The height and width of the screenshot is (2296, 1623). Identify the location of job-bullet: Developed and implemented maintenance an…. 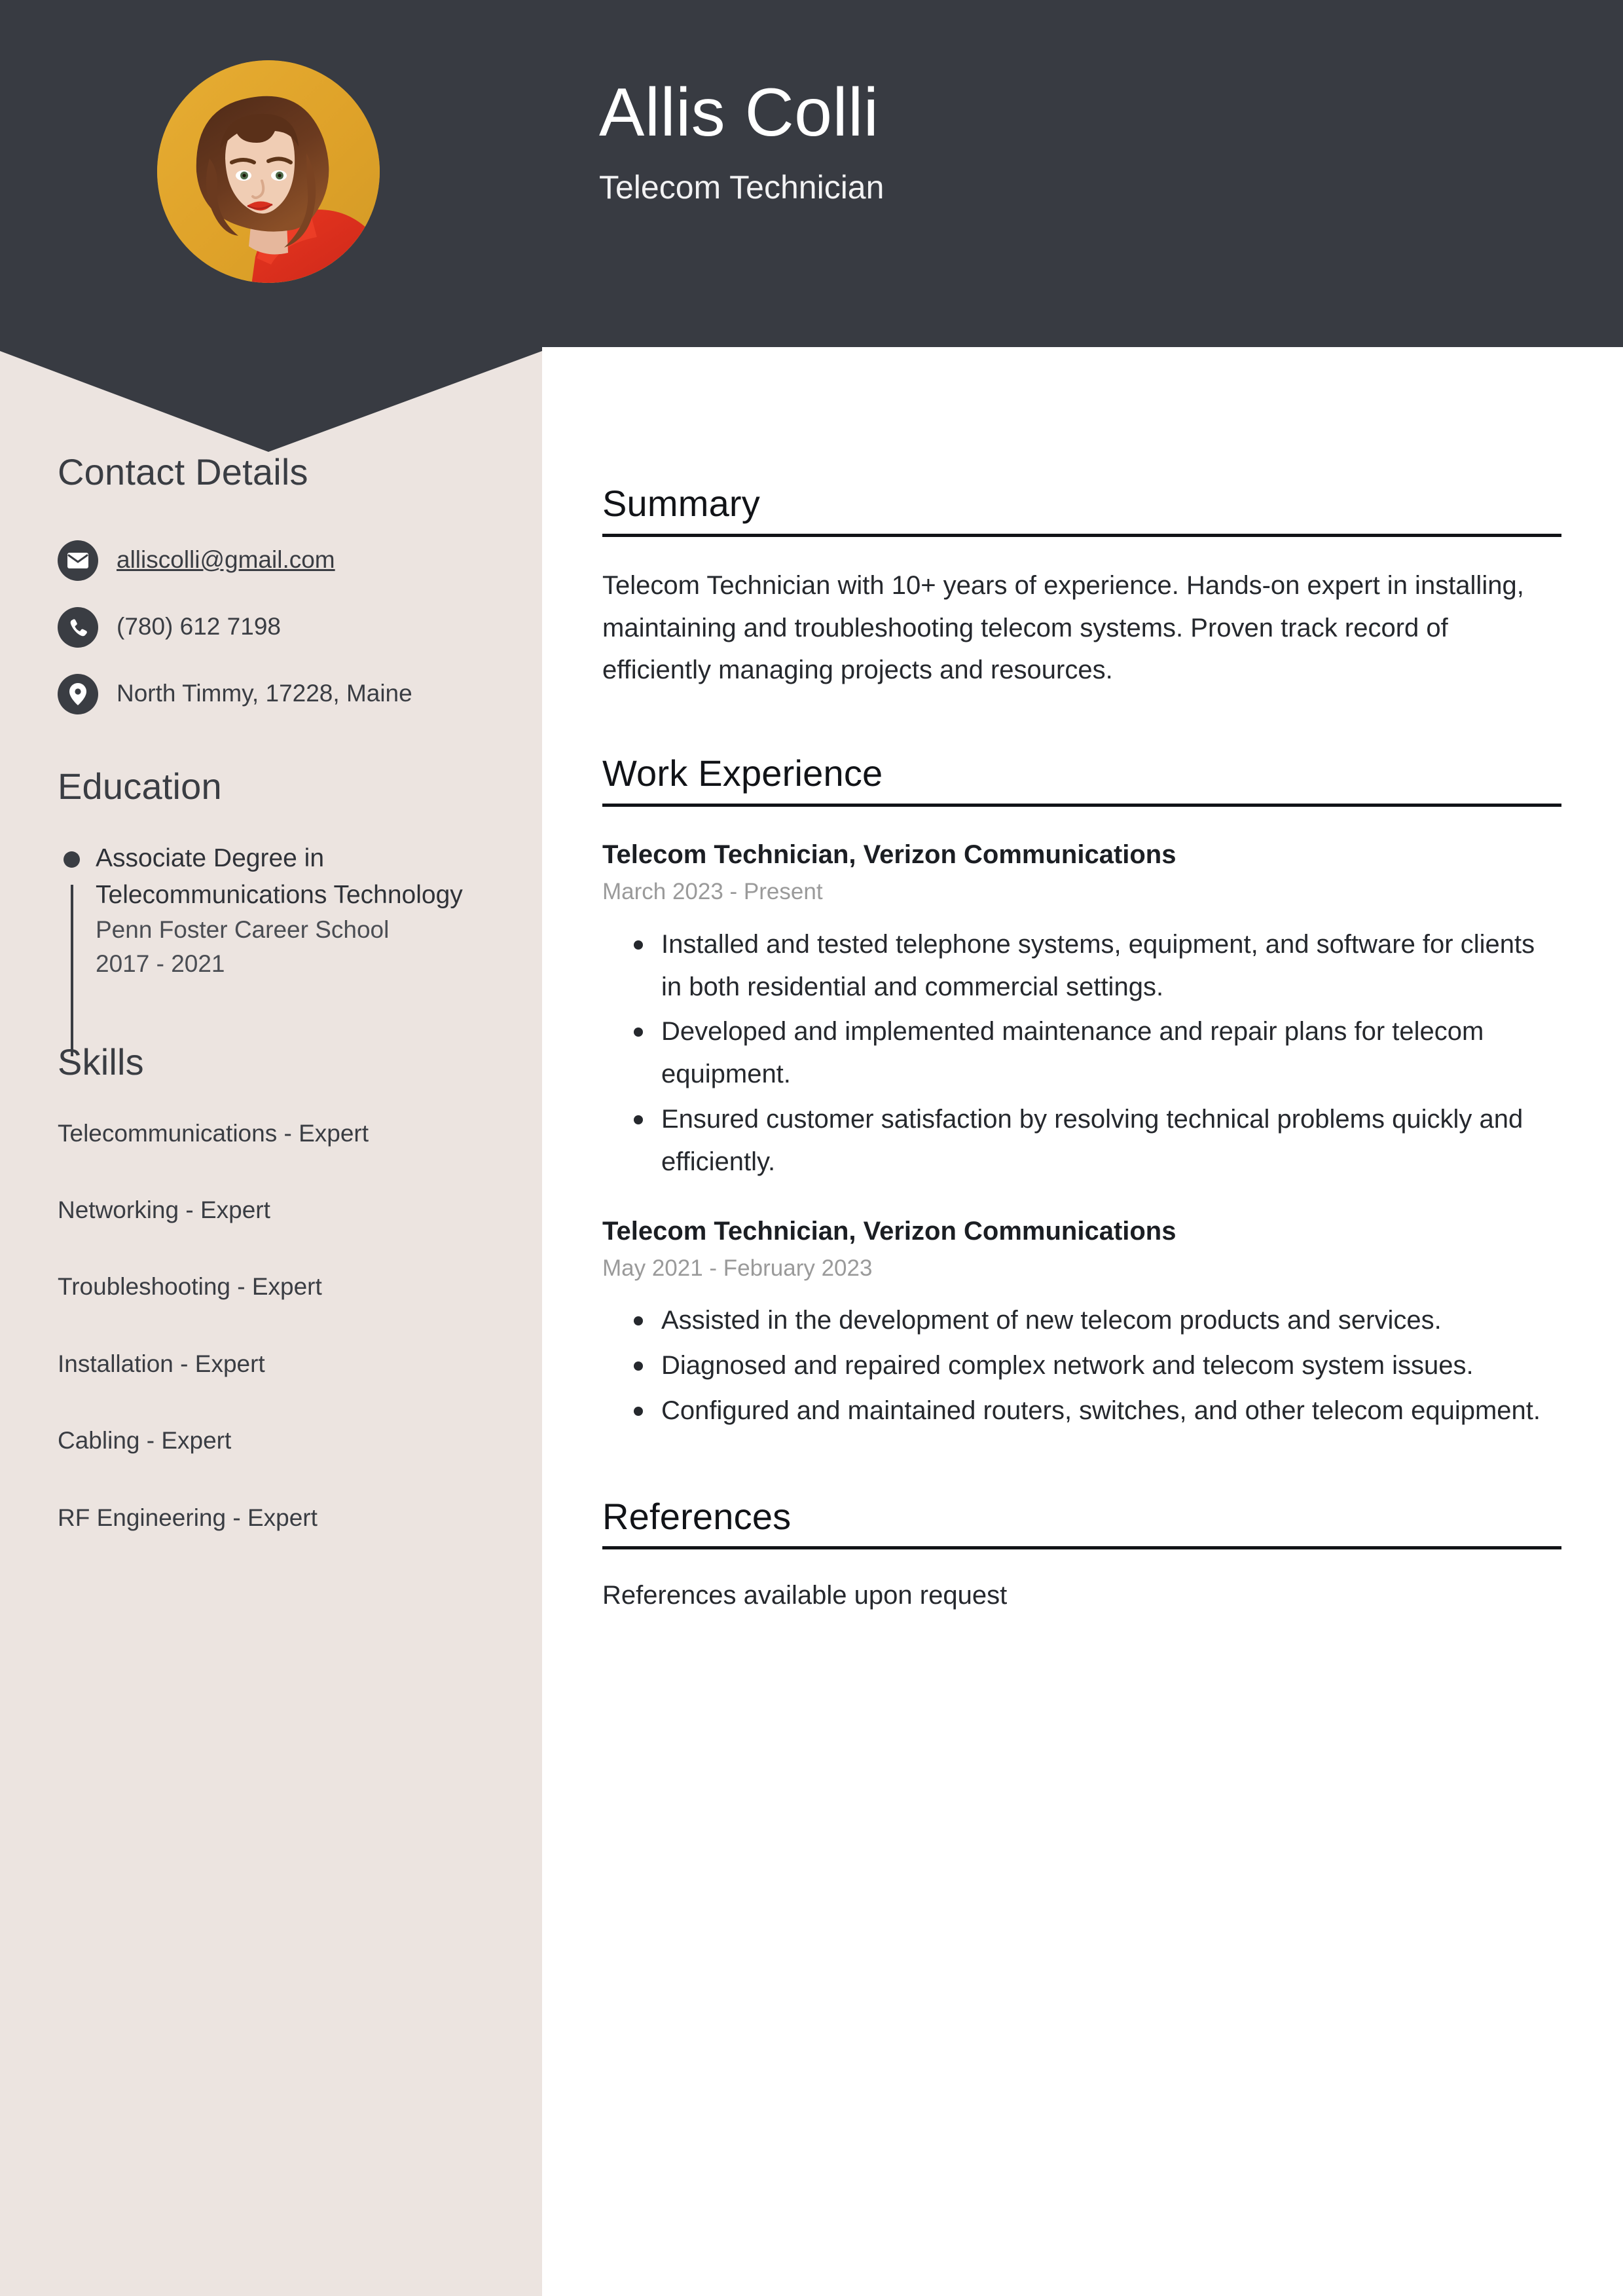
(1097, 1053).